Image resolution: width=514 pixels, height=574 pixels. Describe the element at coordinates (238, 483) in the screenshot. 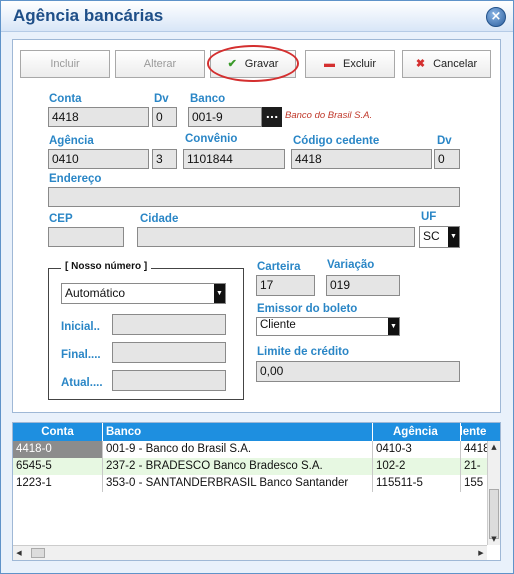

I see `cell-banco: 353-0 - SANTANDERBRASIL Banco Santander` at that location.